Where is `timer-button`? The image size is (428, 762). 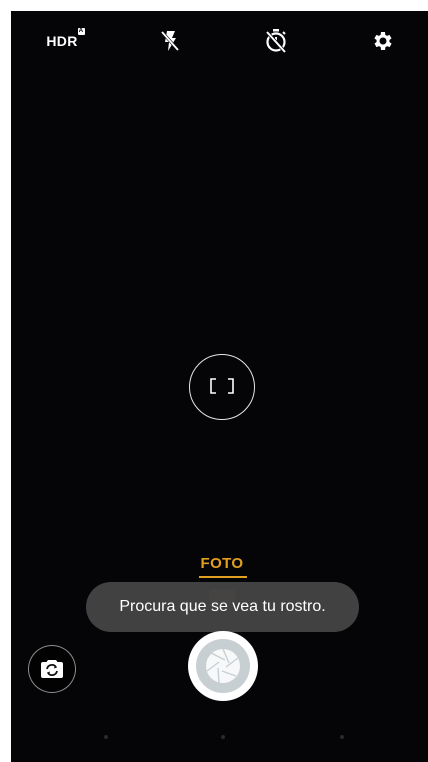
timer-button is located at coordinates (276, 41).